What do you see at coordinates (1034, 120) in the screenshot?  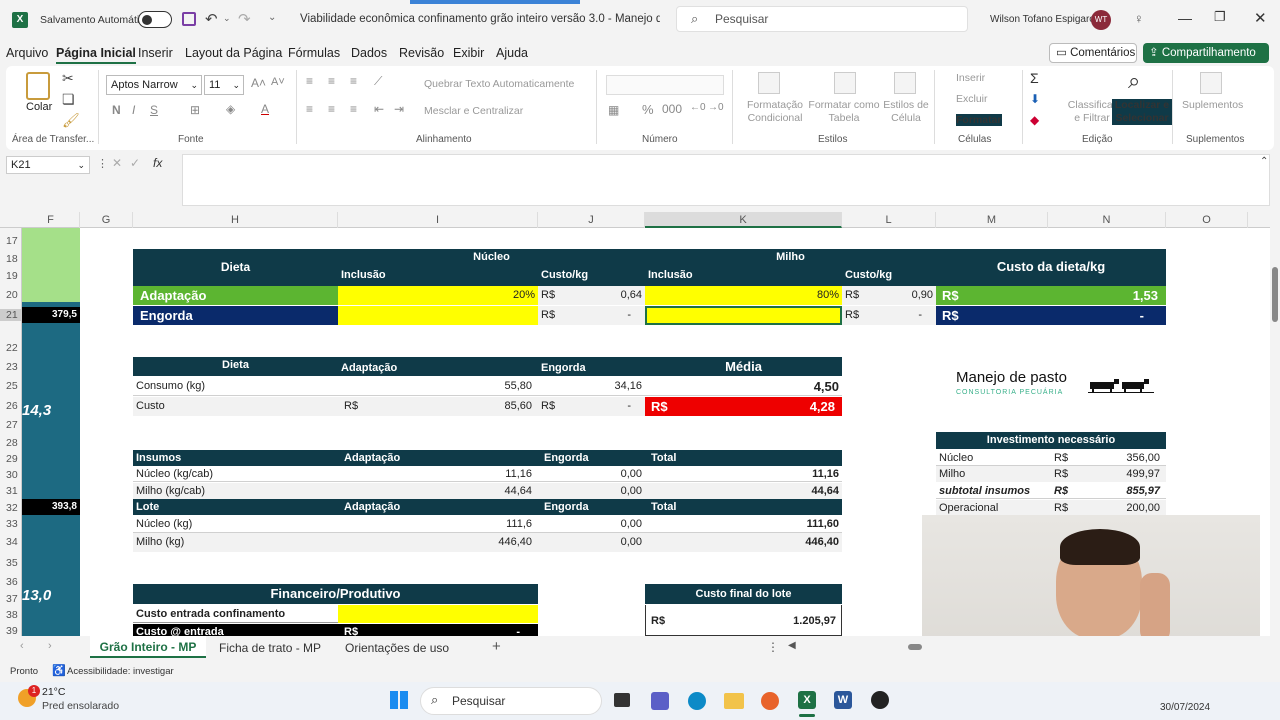 I see `clear-icon: ◆` at bounding box center [1034, 120].